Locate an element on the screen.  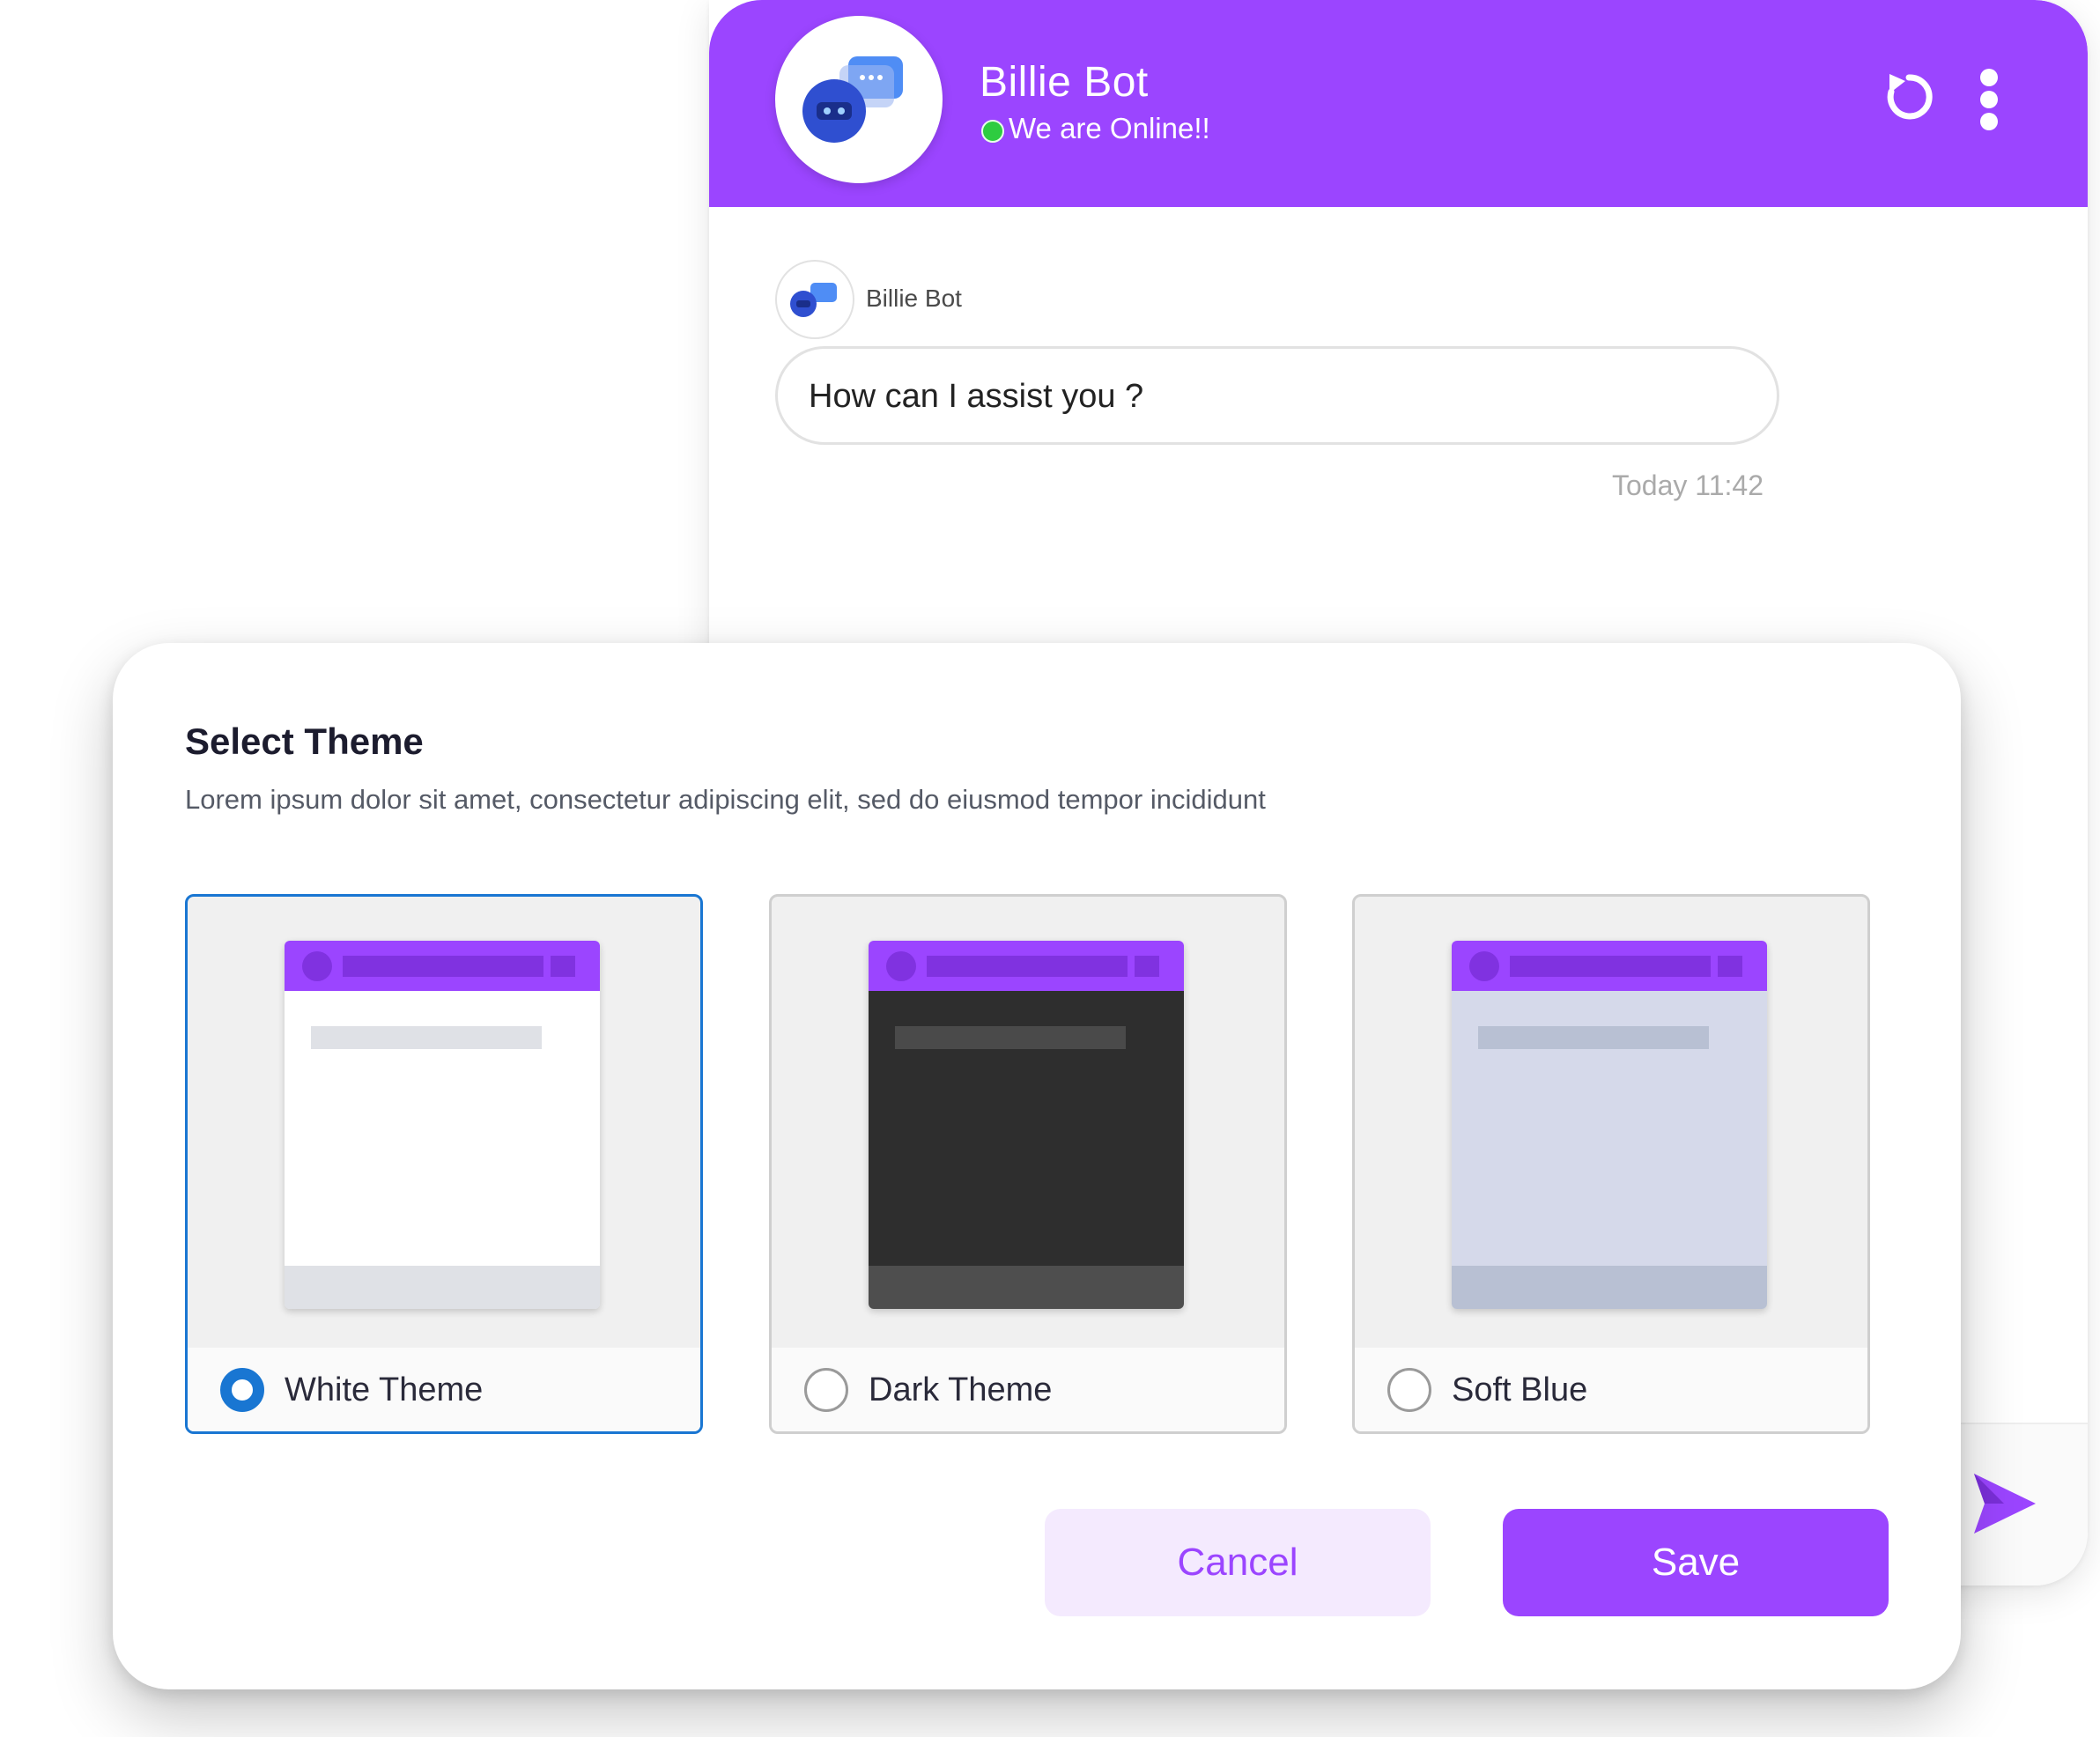
send-icon is located at coordinates (2005, 1504).